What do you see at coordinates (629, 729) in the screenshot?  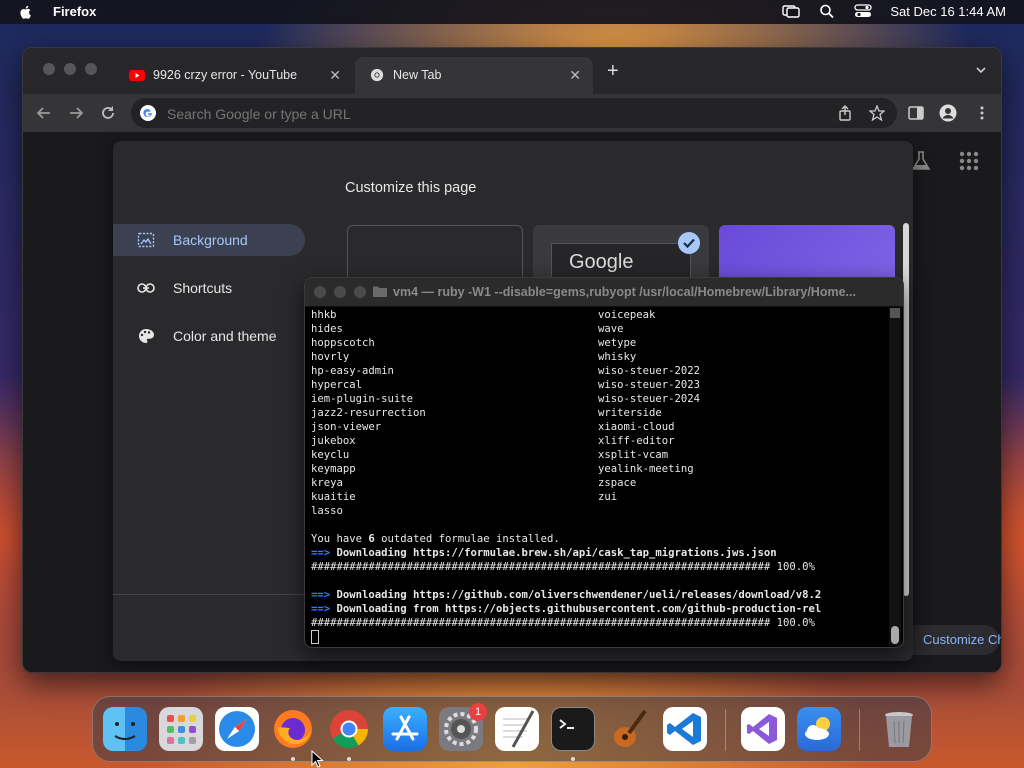 I see `dock-garageband-icon` at bounding box center [629, 729].